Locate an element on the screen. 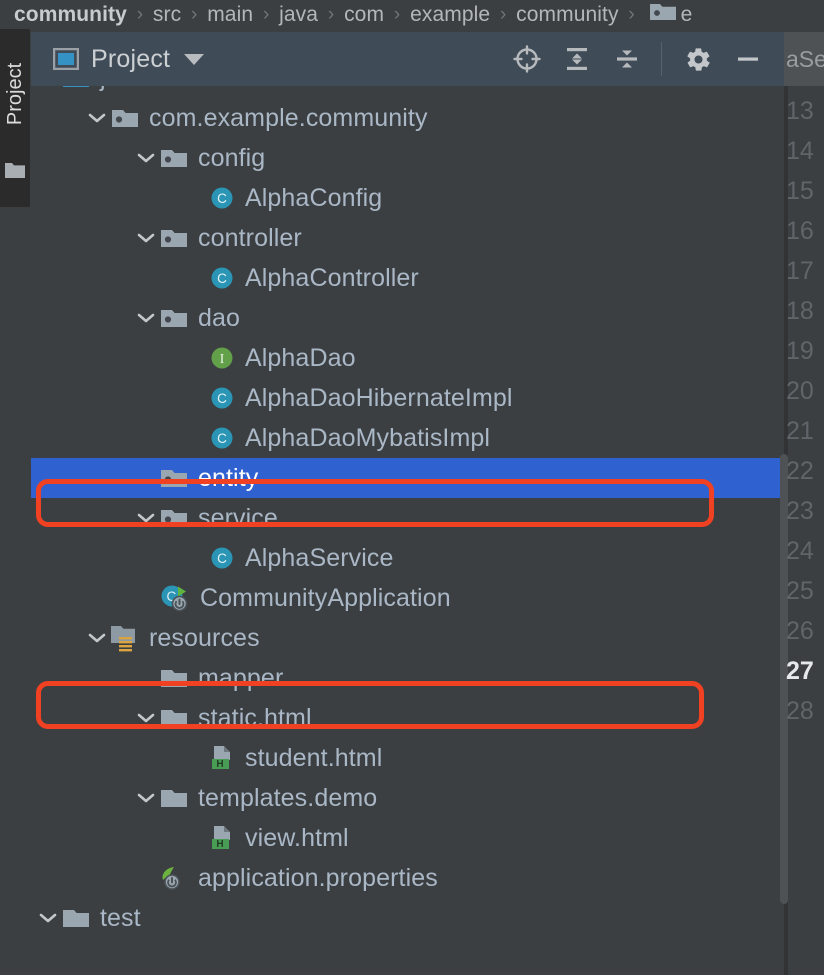  tool-window-tab-project: Project is located at coordinates (15, 118).